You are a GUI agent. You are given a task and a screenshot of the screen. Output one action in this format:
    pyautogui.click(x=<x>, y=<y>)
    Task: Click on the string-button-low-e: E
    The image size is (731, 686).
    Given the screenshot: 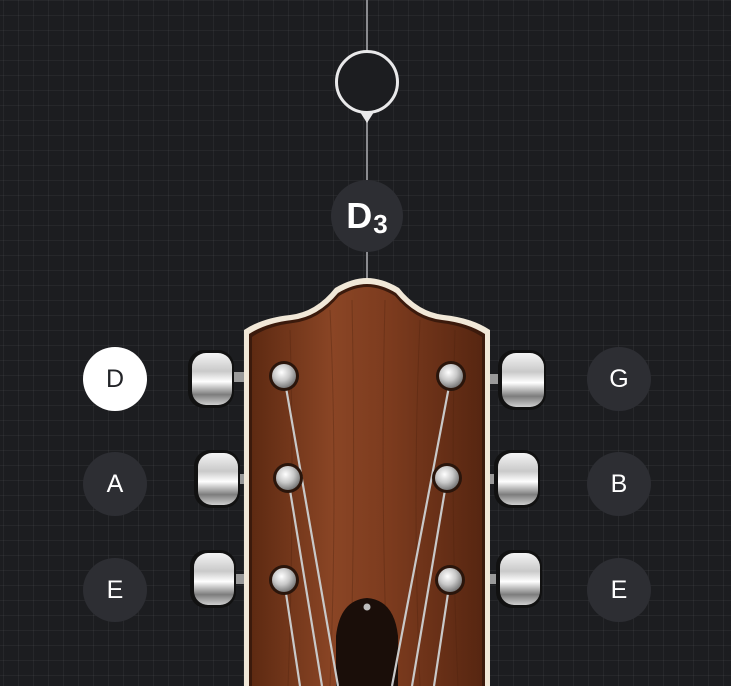 What is the action you would take?
    pyautogui.click(x=115, y=590)
    